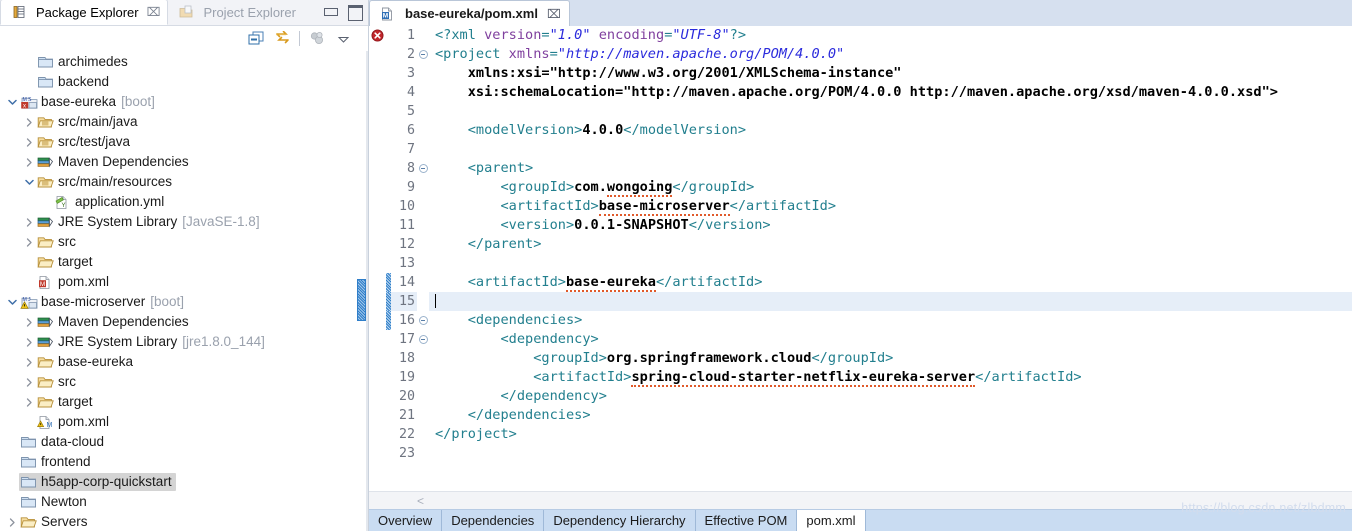  Describe the element at coordinates (860, 130) in the screenshot. I see `code-line-6: 6 <modelVersion>4.0.0</modelVersion>` at that location.